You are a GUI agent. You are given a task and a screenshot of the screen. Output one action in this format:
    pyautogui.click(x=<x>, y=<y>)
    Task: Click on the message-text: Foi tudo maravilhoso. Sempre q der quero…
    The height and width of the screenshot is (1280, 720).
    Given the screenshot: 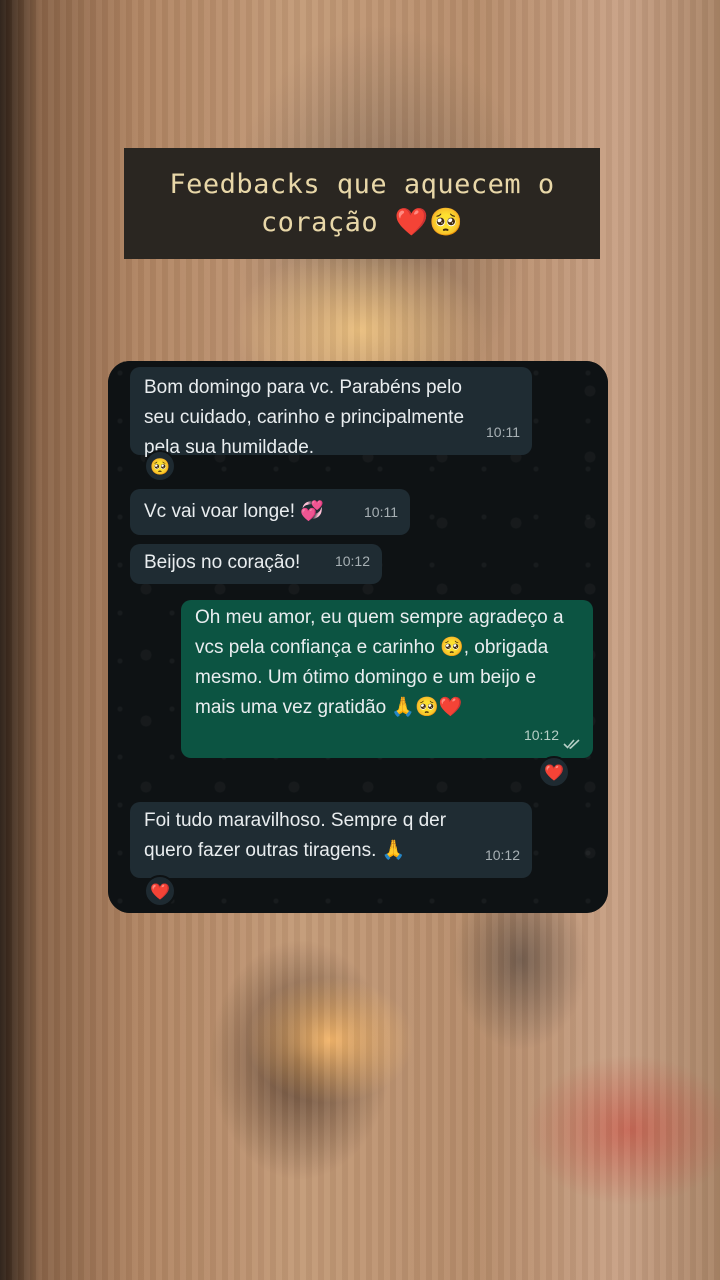 What is the action you would take?
    pyautogui.click(x=295, y=835)
    